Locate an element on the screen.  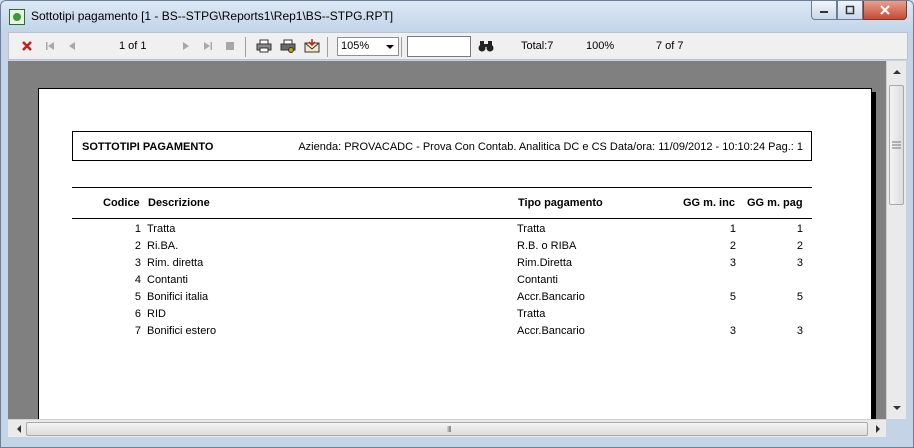
stop-square-icon is located at coordinates (230, 46).